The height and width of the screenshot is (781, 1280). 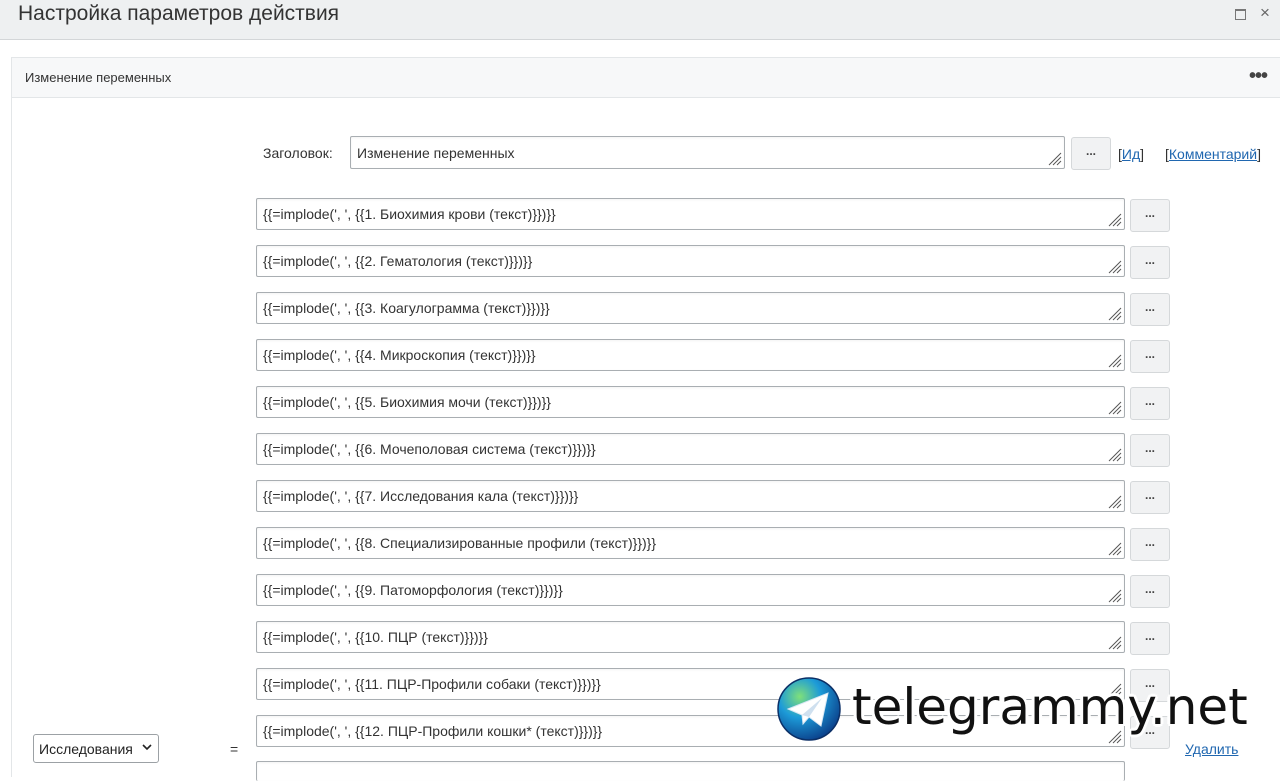 What do you see at coordinates (690, 771) in the screenshot?
I see `expression-input-partial` at bounding box center [690, 771].